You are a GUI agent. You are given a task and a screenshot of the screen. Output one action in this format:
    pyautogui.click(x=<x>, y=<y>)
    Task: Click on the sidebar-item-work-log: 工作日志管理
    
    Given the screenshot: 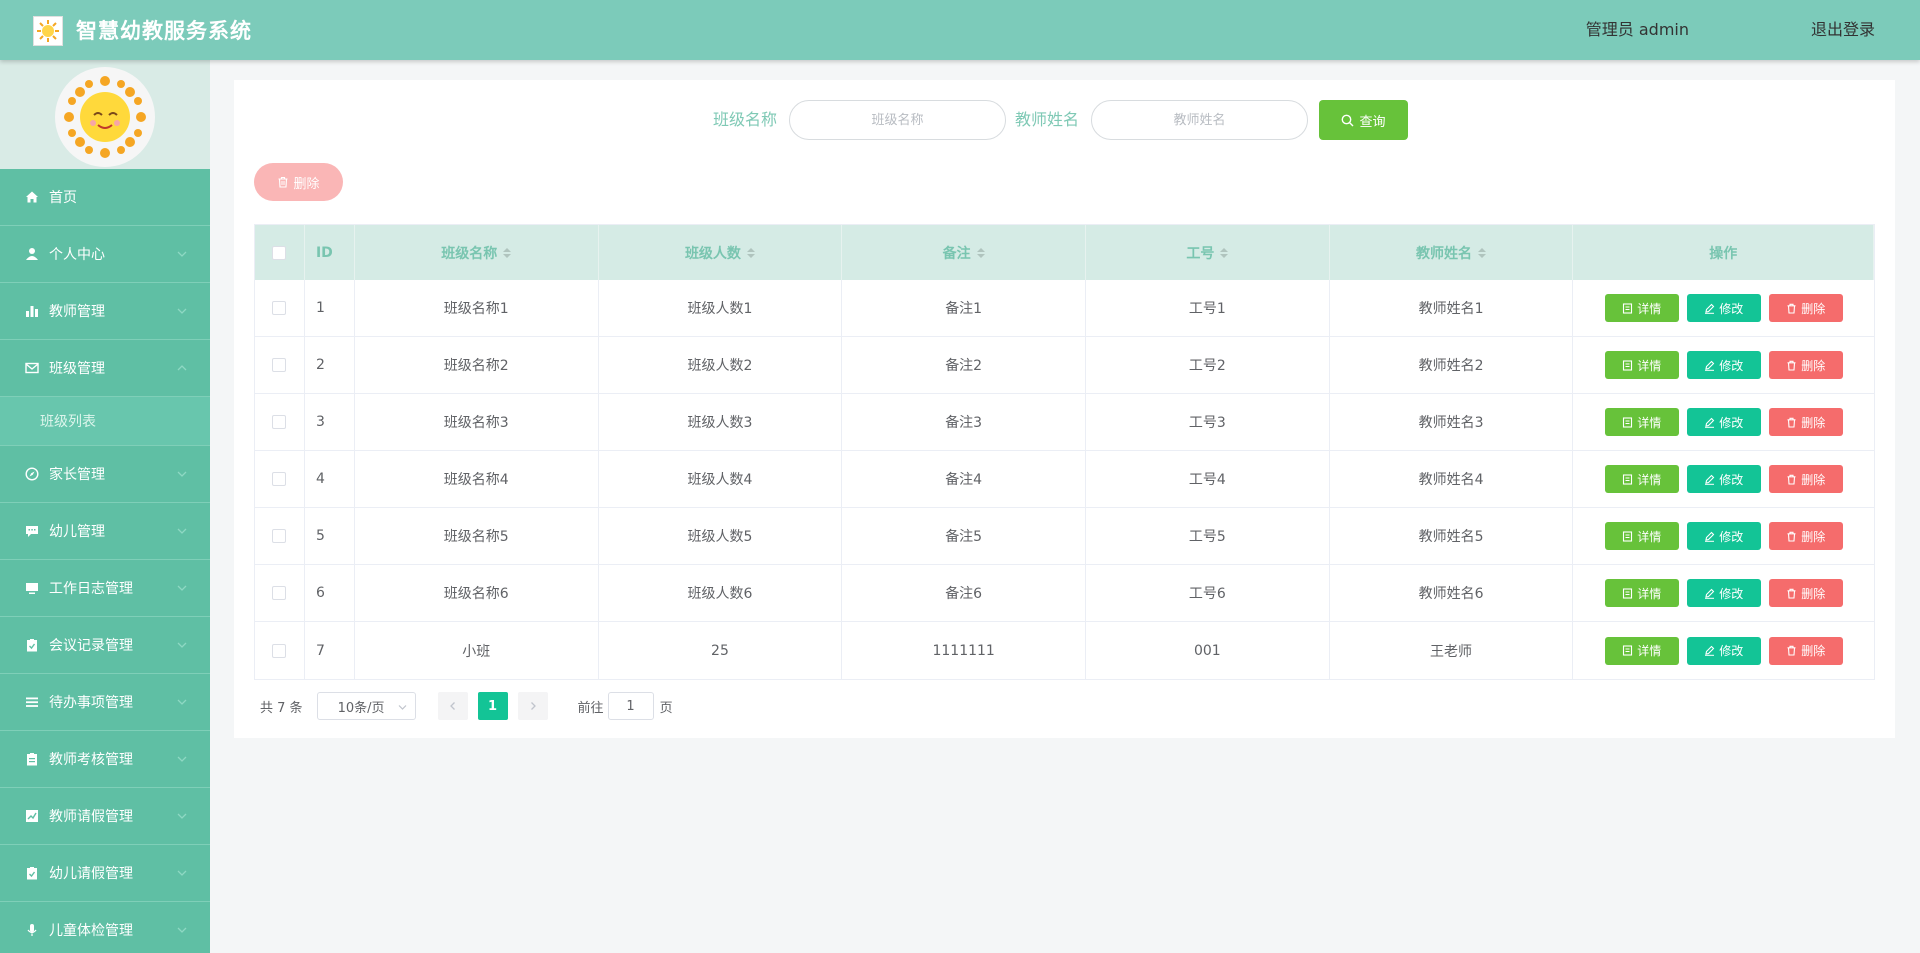 What is the action you would take?
    pyautogui.click(x=105, y=588)
    